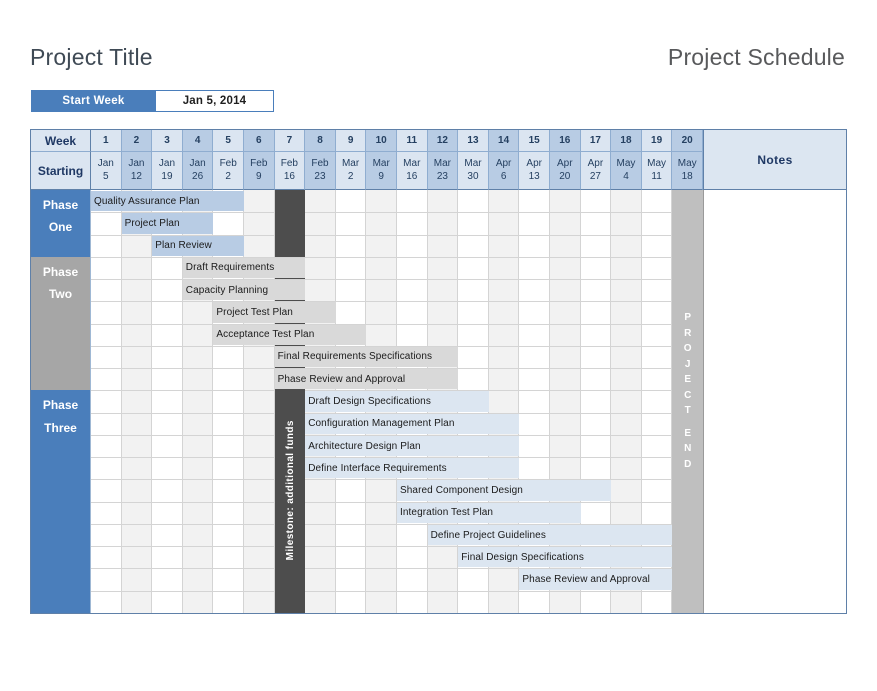  I want to click on week-date-header-15: Apr 13, so click(534, 171).